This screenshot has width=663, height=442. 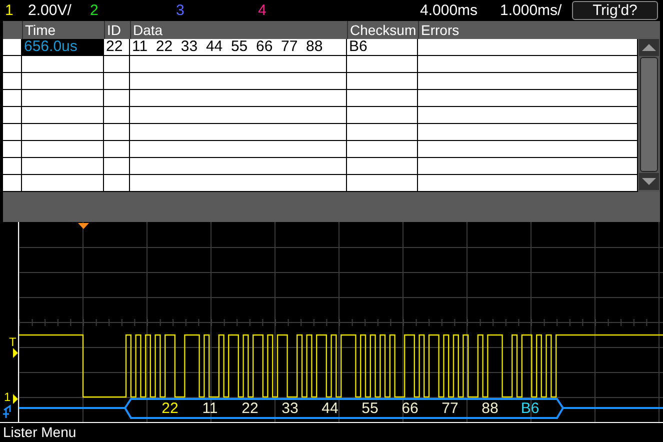 I want to click on channel-number: 3, so click(x=180, y=10).